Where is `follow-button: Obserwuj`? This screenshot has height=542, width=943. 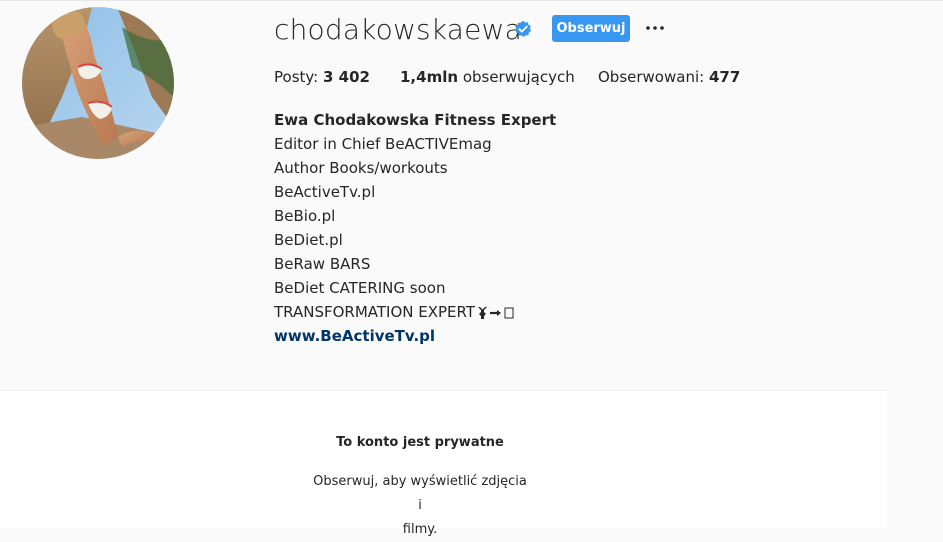
follow-button: Obserwuj is located at coordinates (591, 28).